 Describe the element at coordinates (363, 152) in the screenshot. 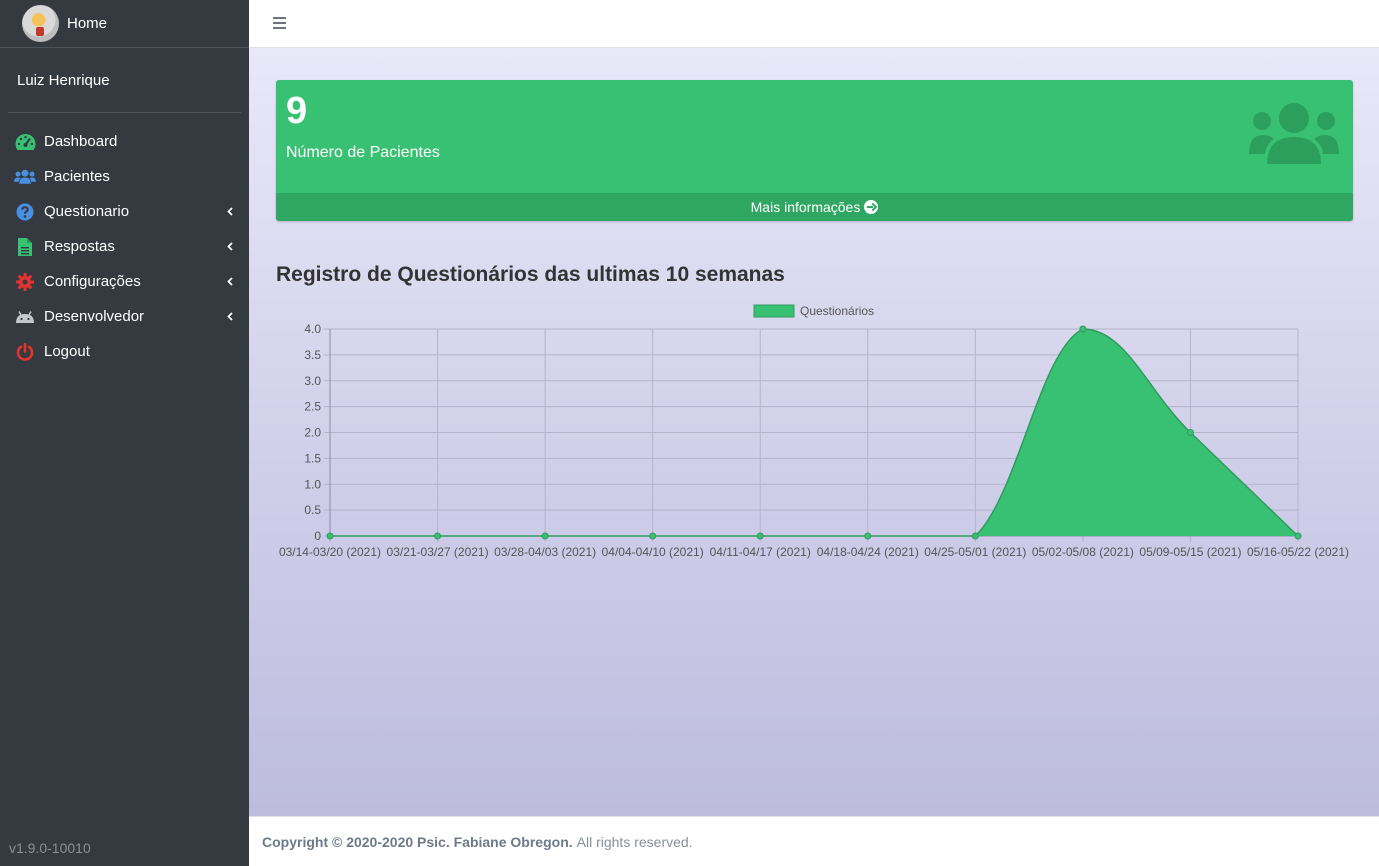

I see `stat-label: Número de Pacientes` at that location.